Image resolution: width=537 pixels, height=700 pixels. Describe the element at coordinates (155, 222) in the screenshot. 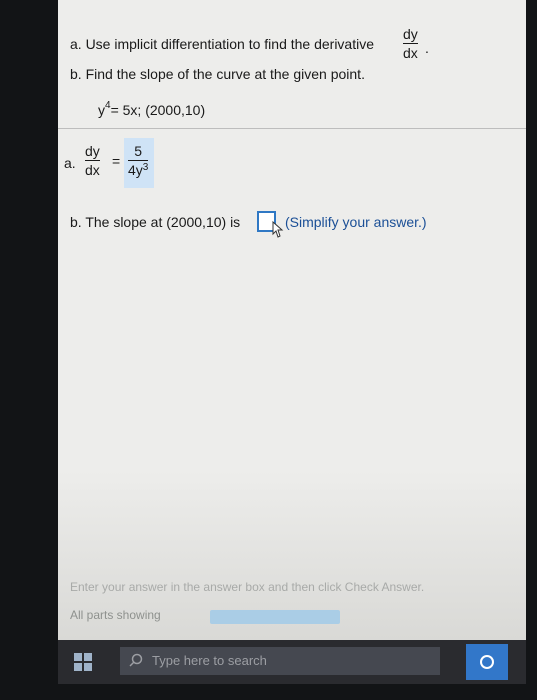

I see `answer-b-prompt: b. The slope at (2000,10) is` at that location.